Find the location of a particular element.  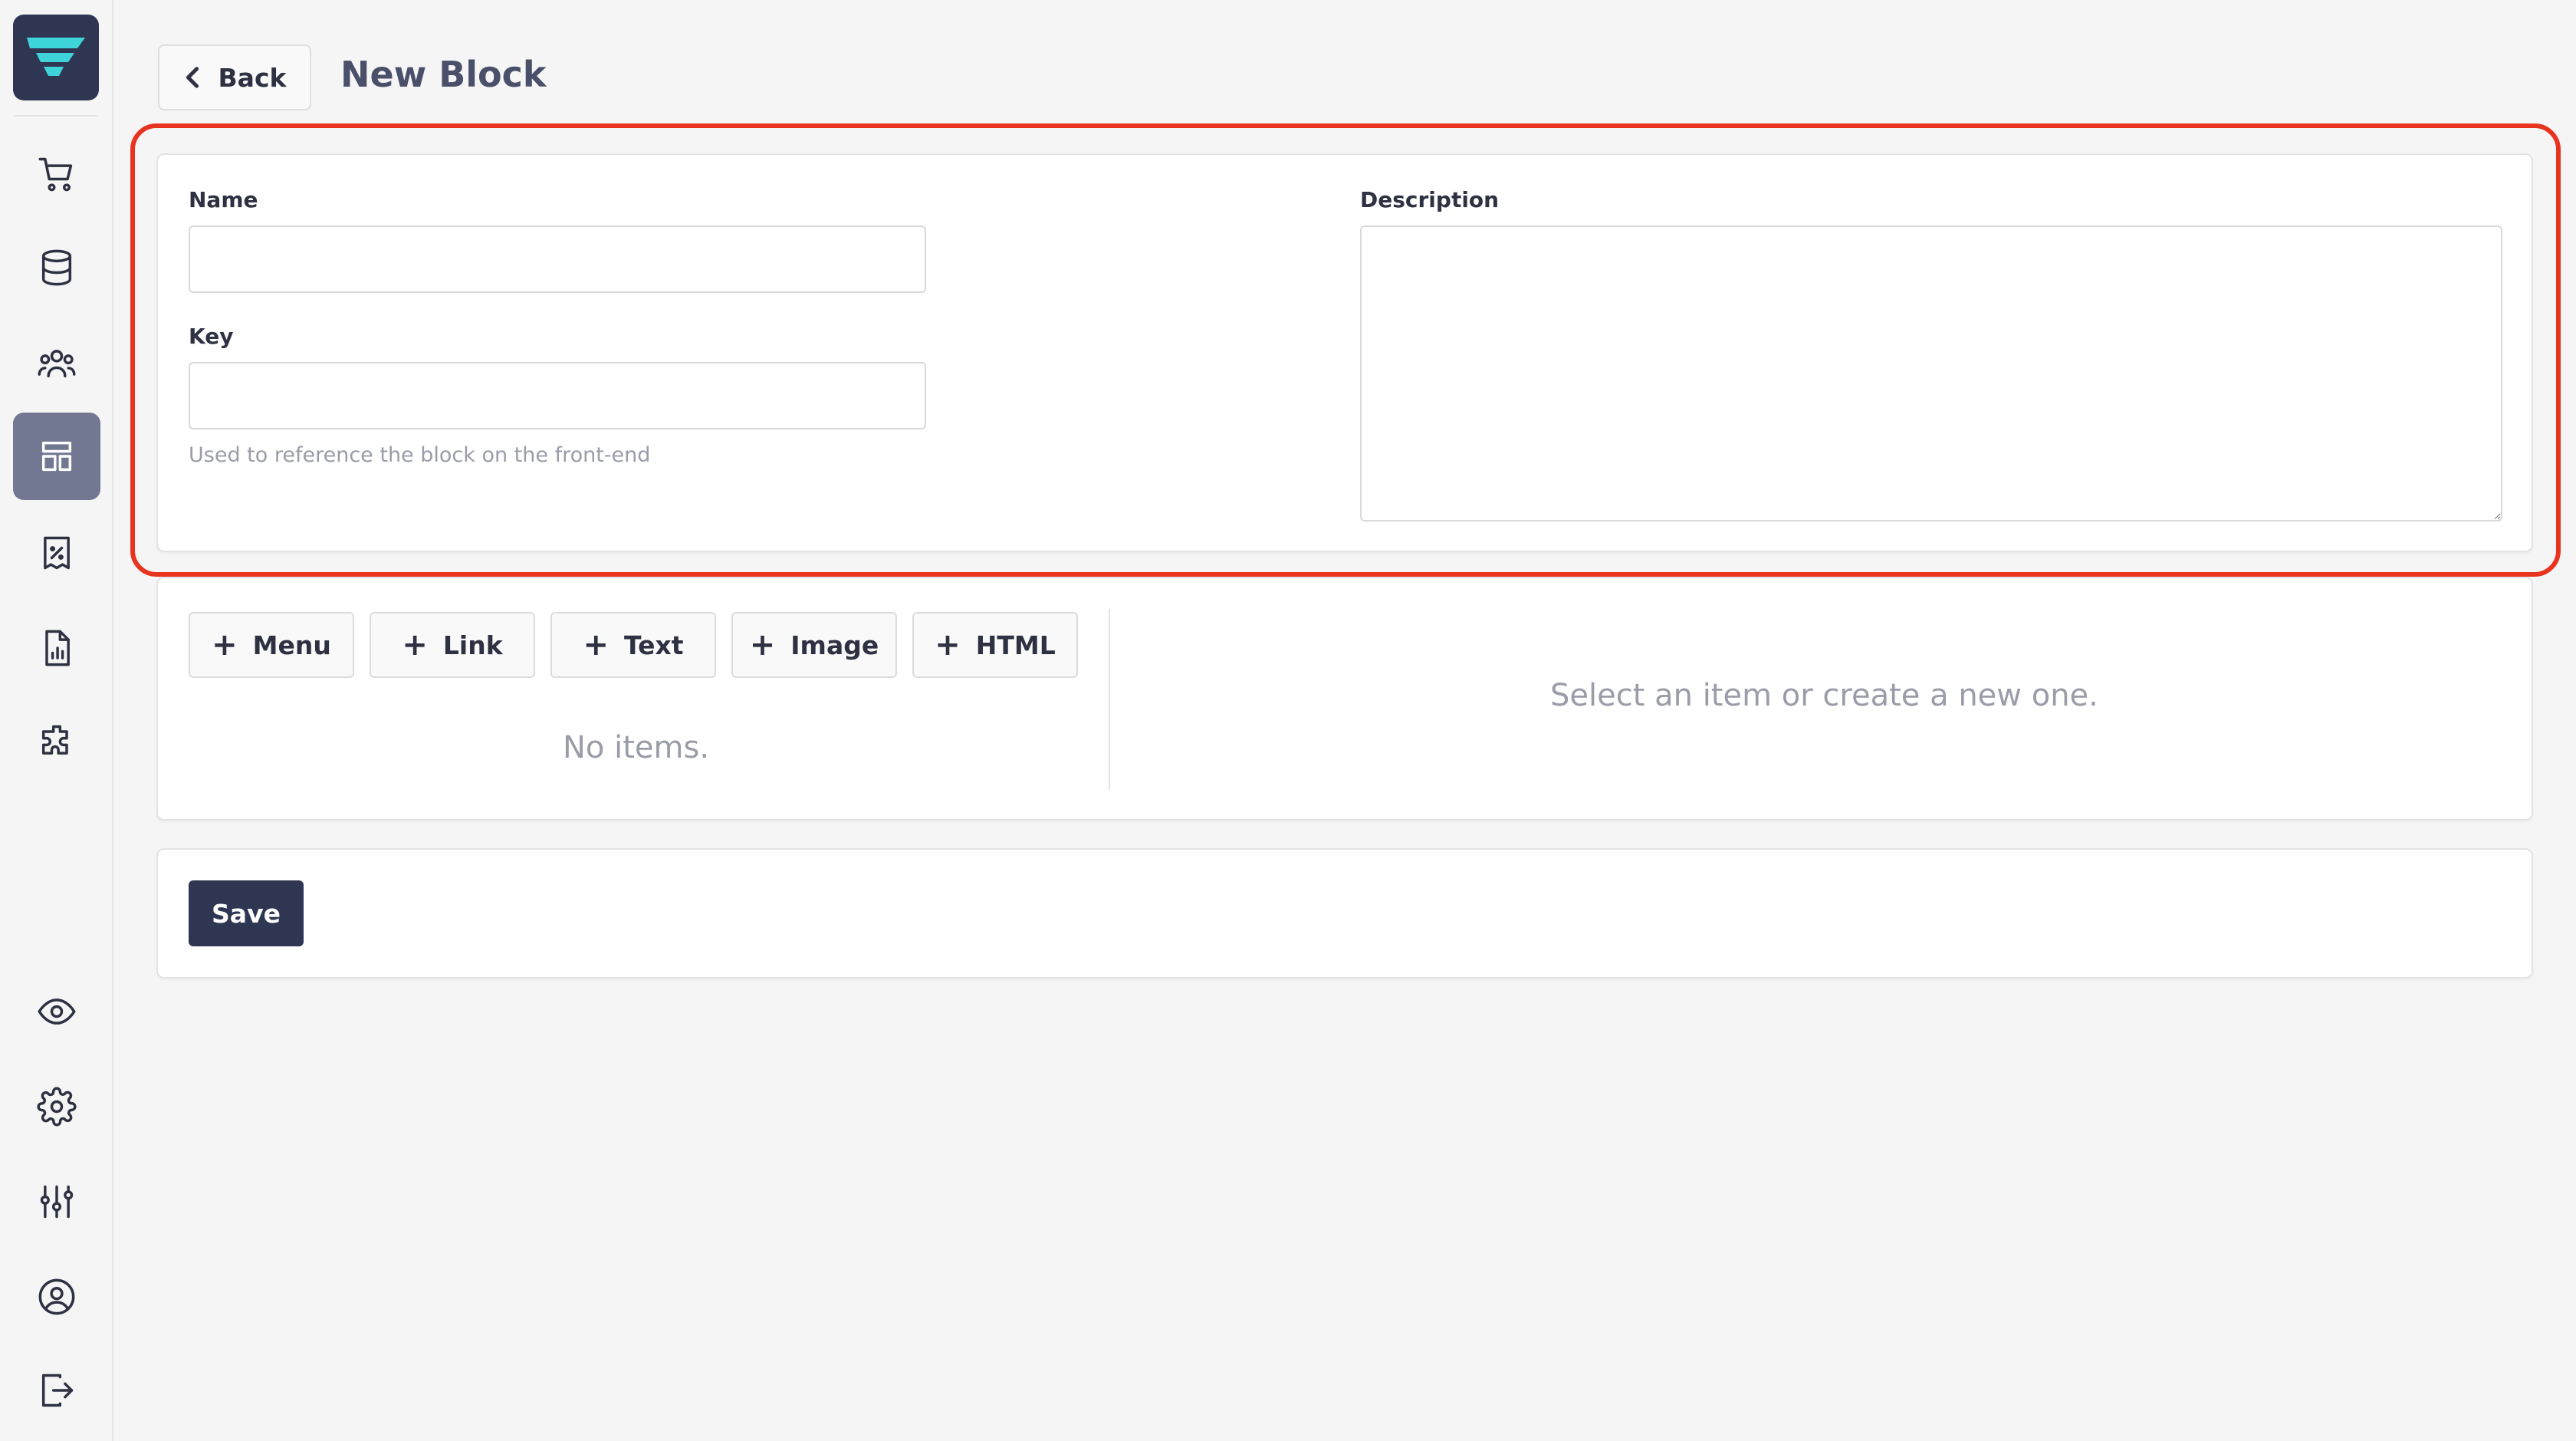

back-button-label: Back is located at coordinates (252, 77).